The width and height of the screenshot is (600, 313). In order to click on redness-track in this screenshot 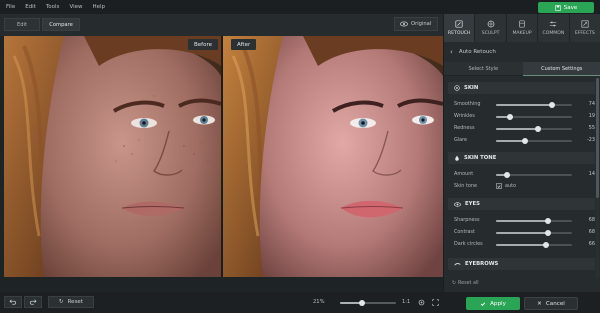, I will do `click(534, 129)`.